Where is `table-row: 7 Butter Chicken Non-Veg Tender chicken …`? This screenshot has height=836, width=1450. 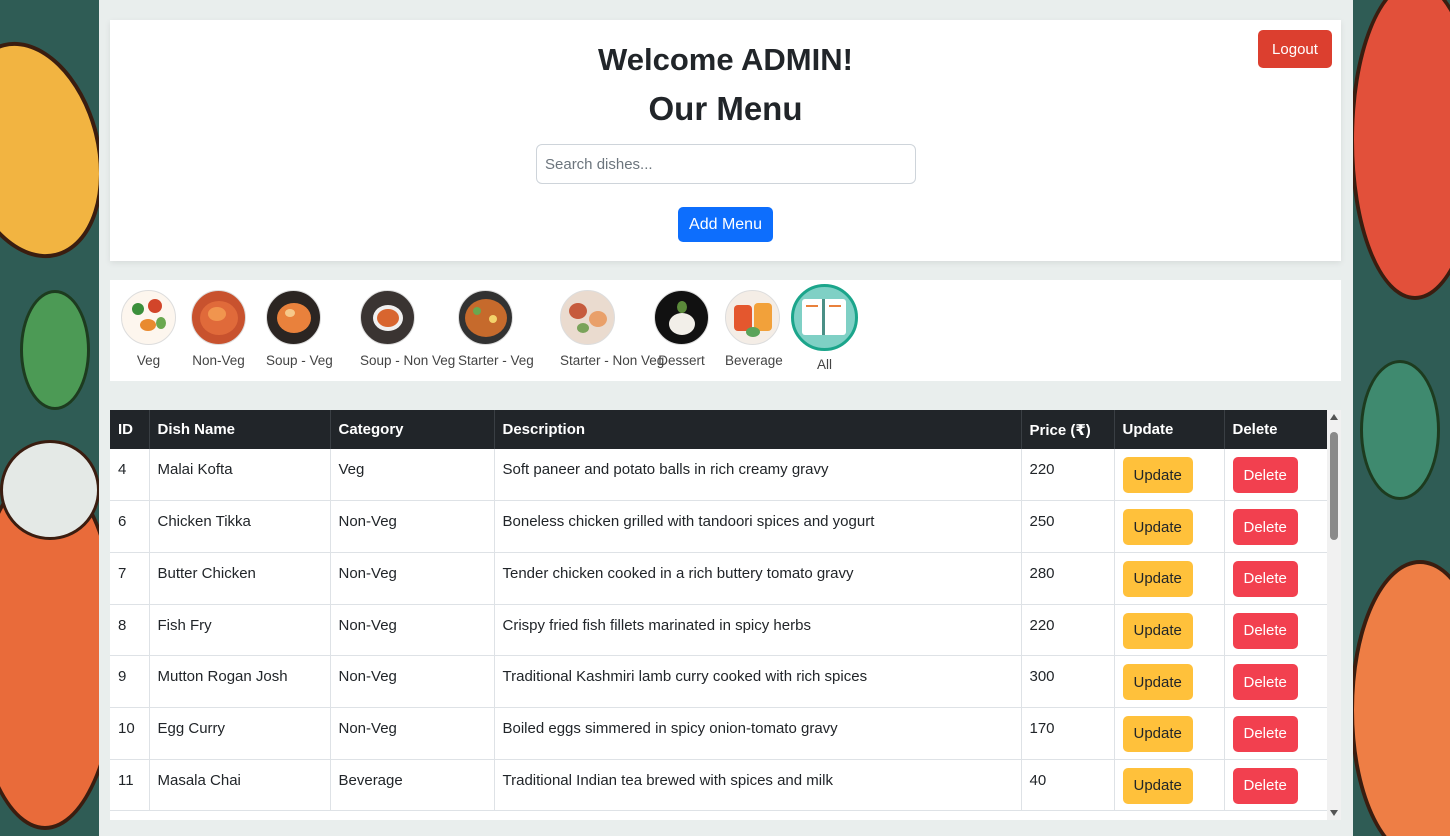
table-row: 7 Butter Chicken Non-Veg Tender chicken … is located at coordinates (718, 578).